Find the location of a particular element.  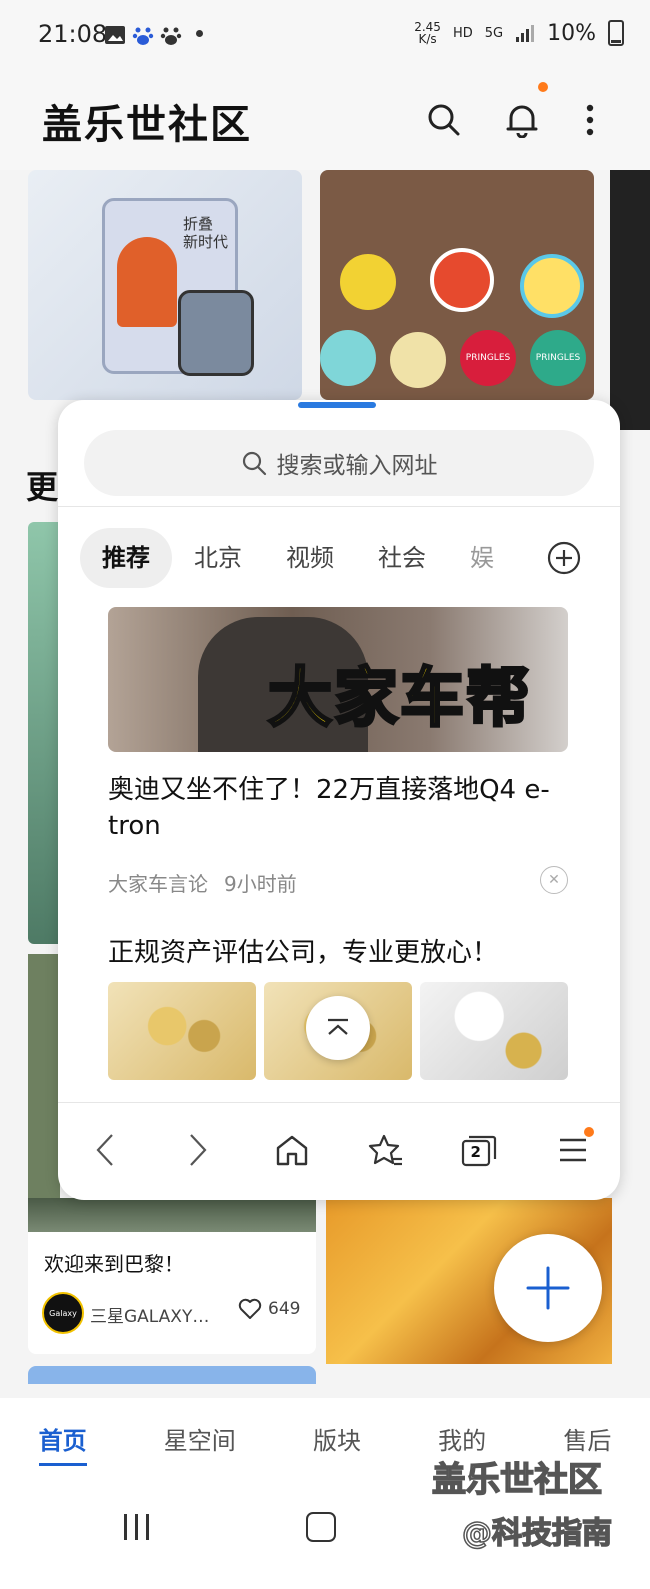

news-thumbnail: 大家车帮 is located at coordinates (338, 679).